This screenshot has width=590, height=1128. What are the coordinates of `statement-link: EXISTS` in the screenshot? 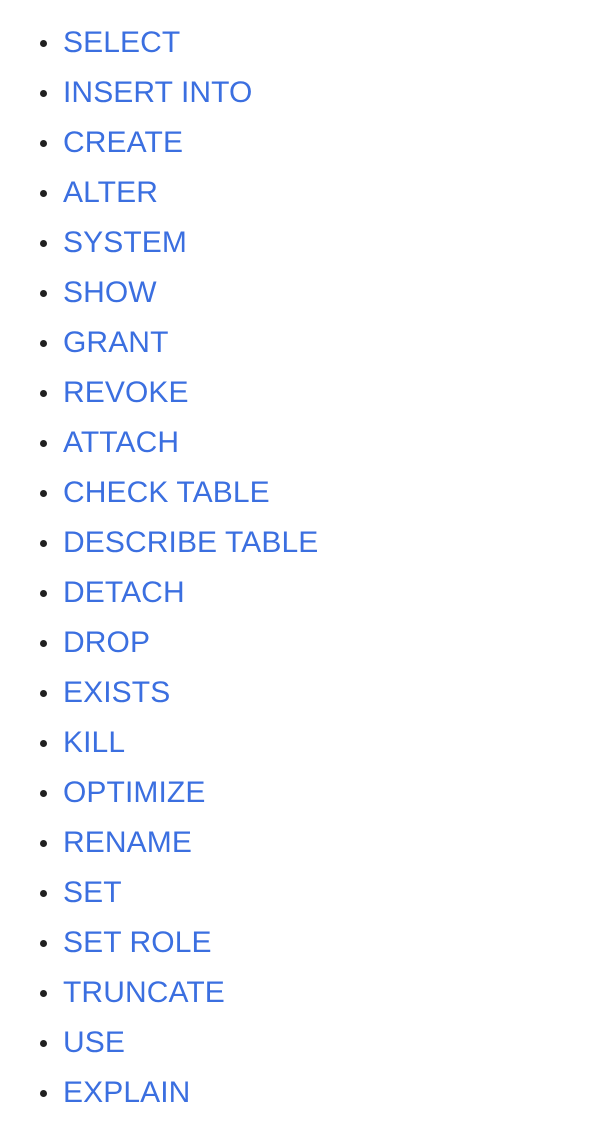 It's located at (116, 692).